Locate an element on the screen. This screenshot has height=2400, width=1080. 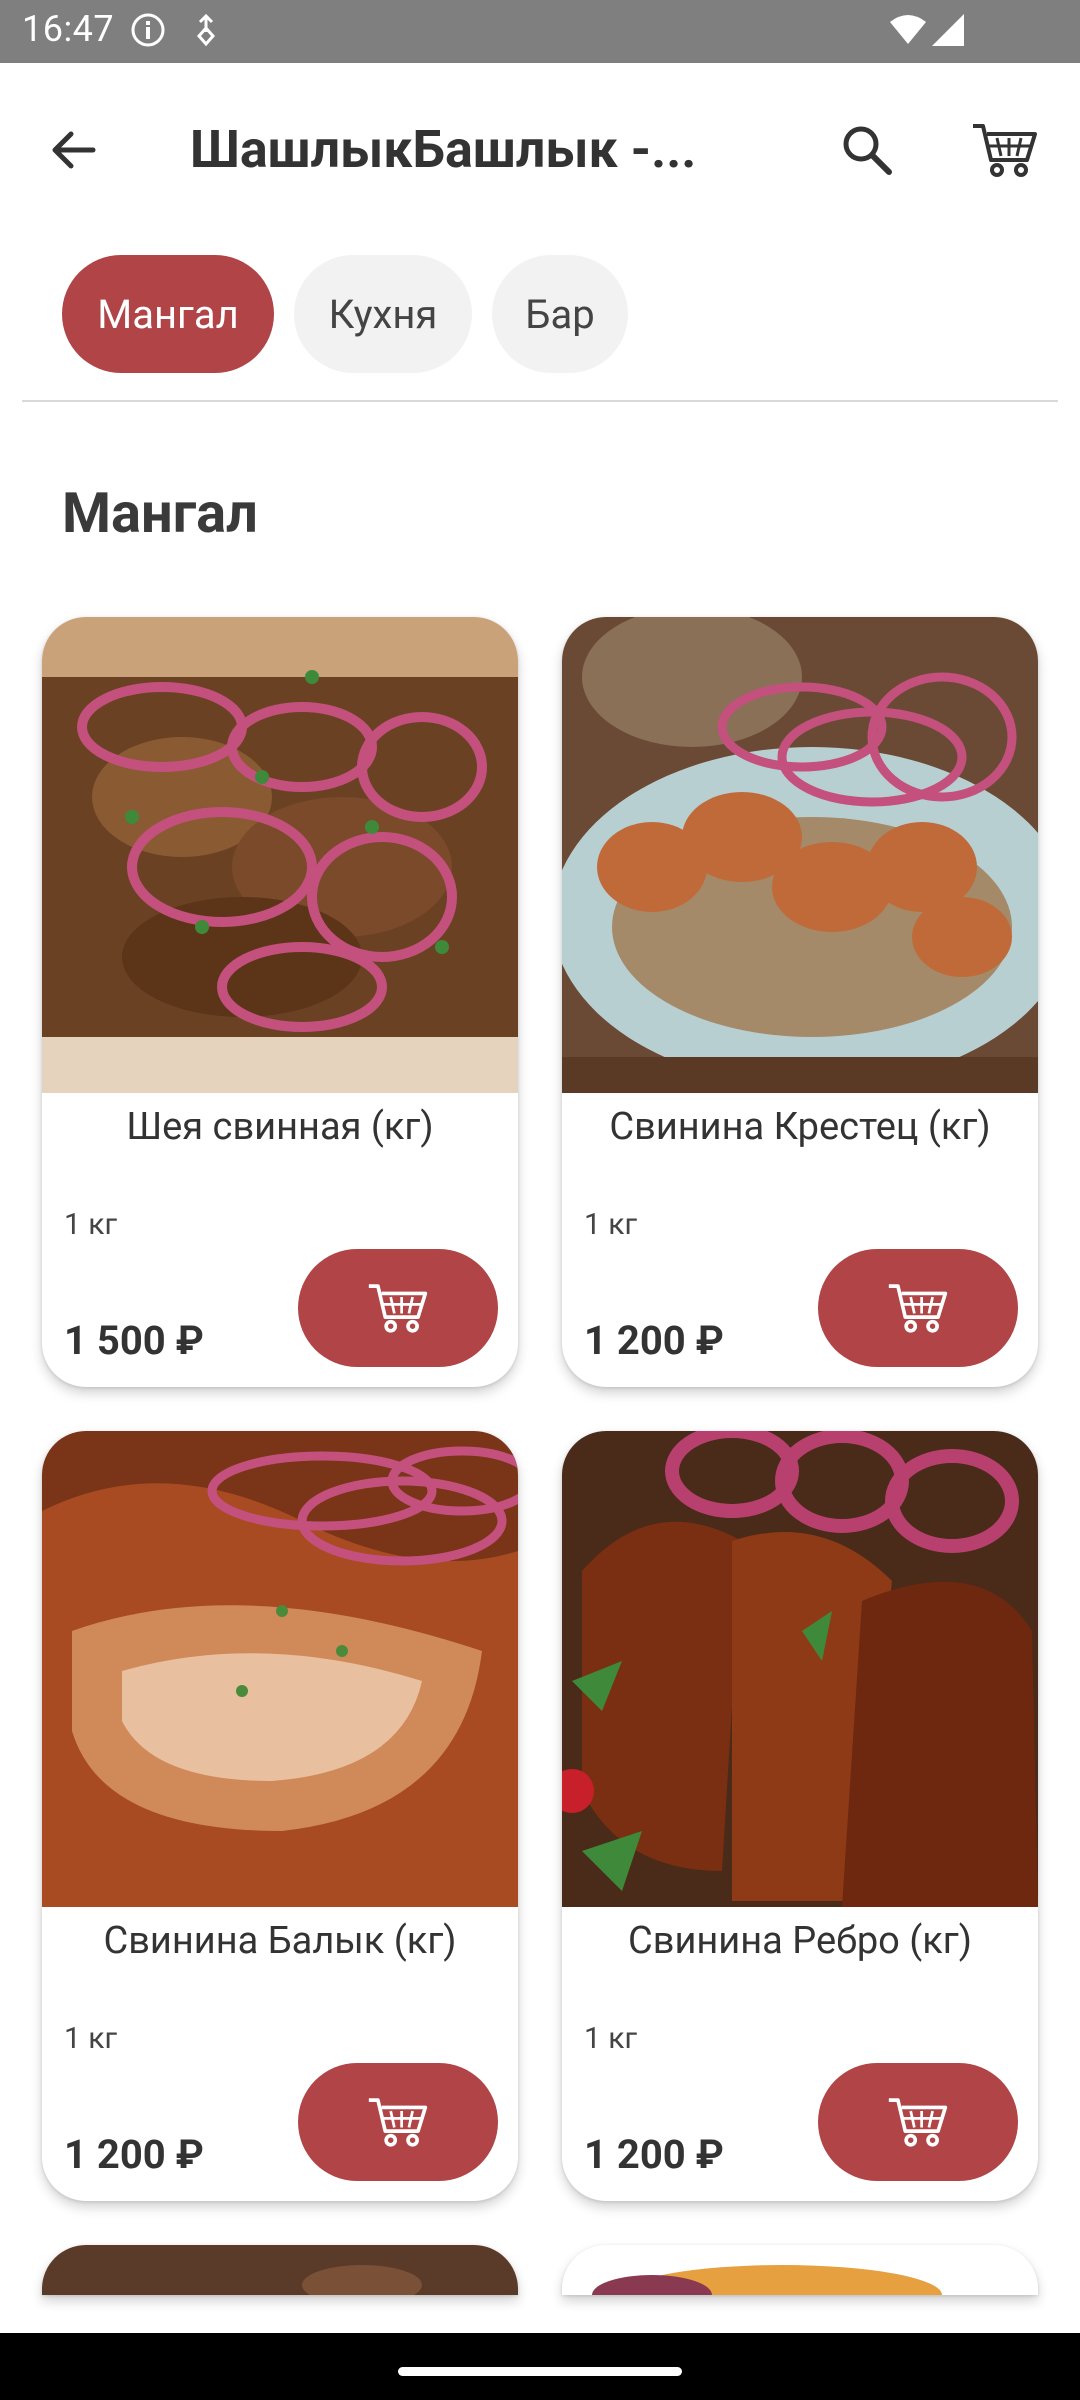
product-name: Свинина Ребро (кг) is located at coordinates (799, 1941).